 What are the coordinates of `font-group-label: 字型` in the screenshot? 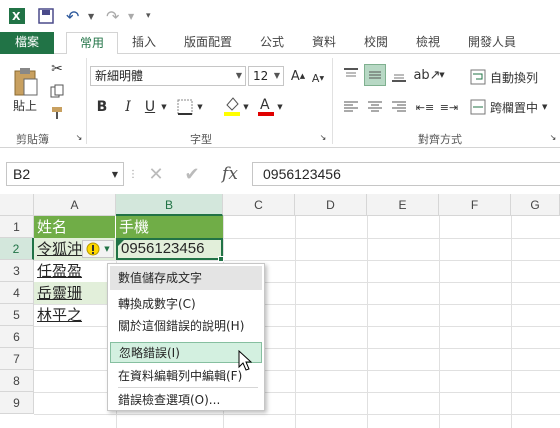 It's located at (201, 139).